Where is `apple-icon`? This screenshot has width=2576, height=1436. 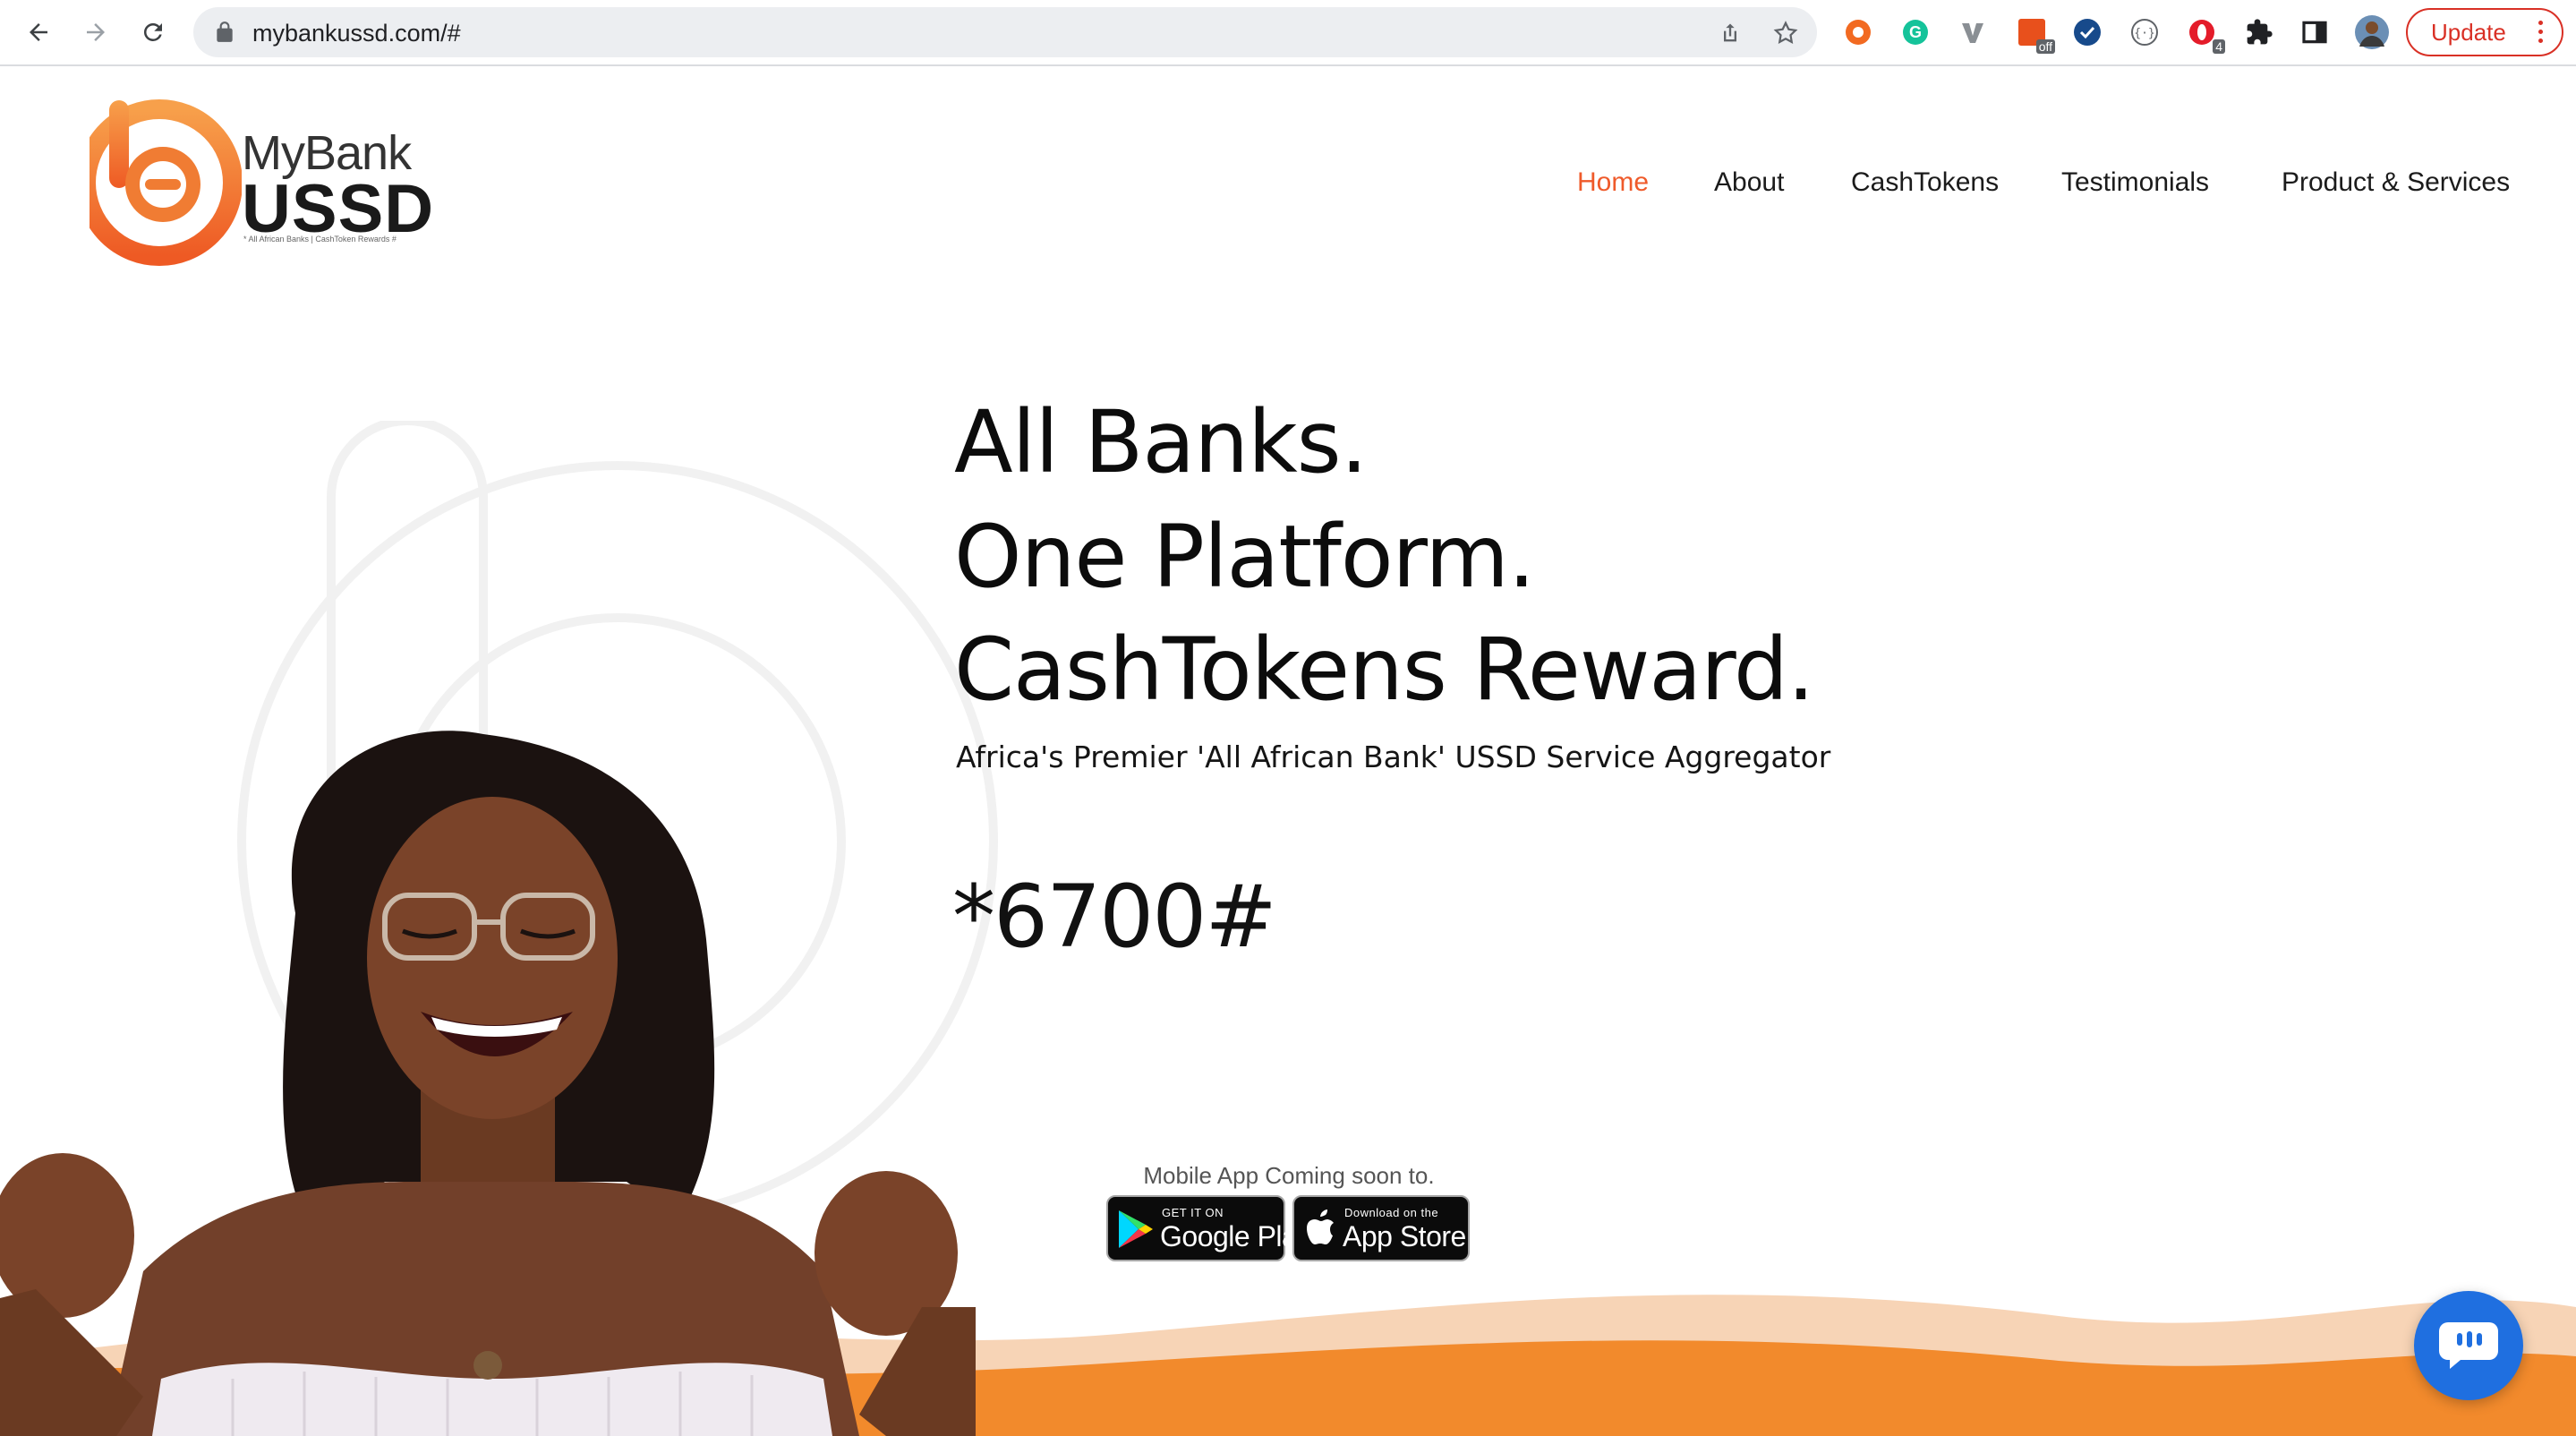 apple-icon is located at coordinates (1320, 1226).